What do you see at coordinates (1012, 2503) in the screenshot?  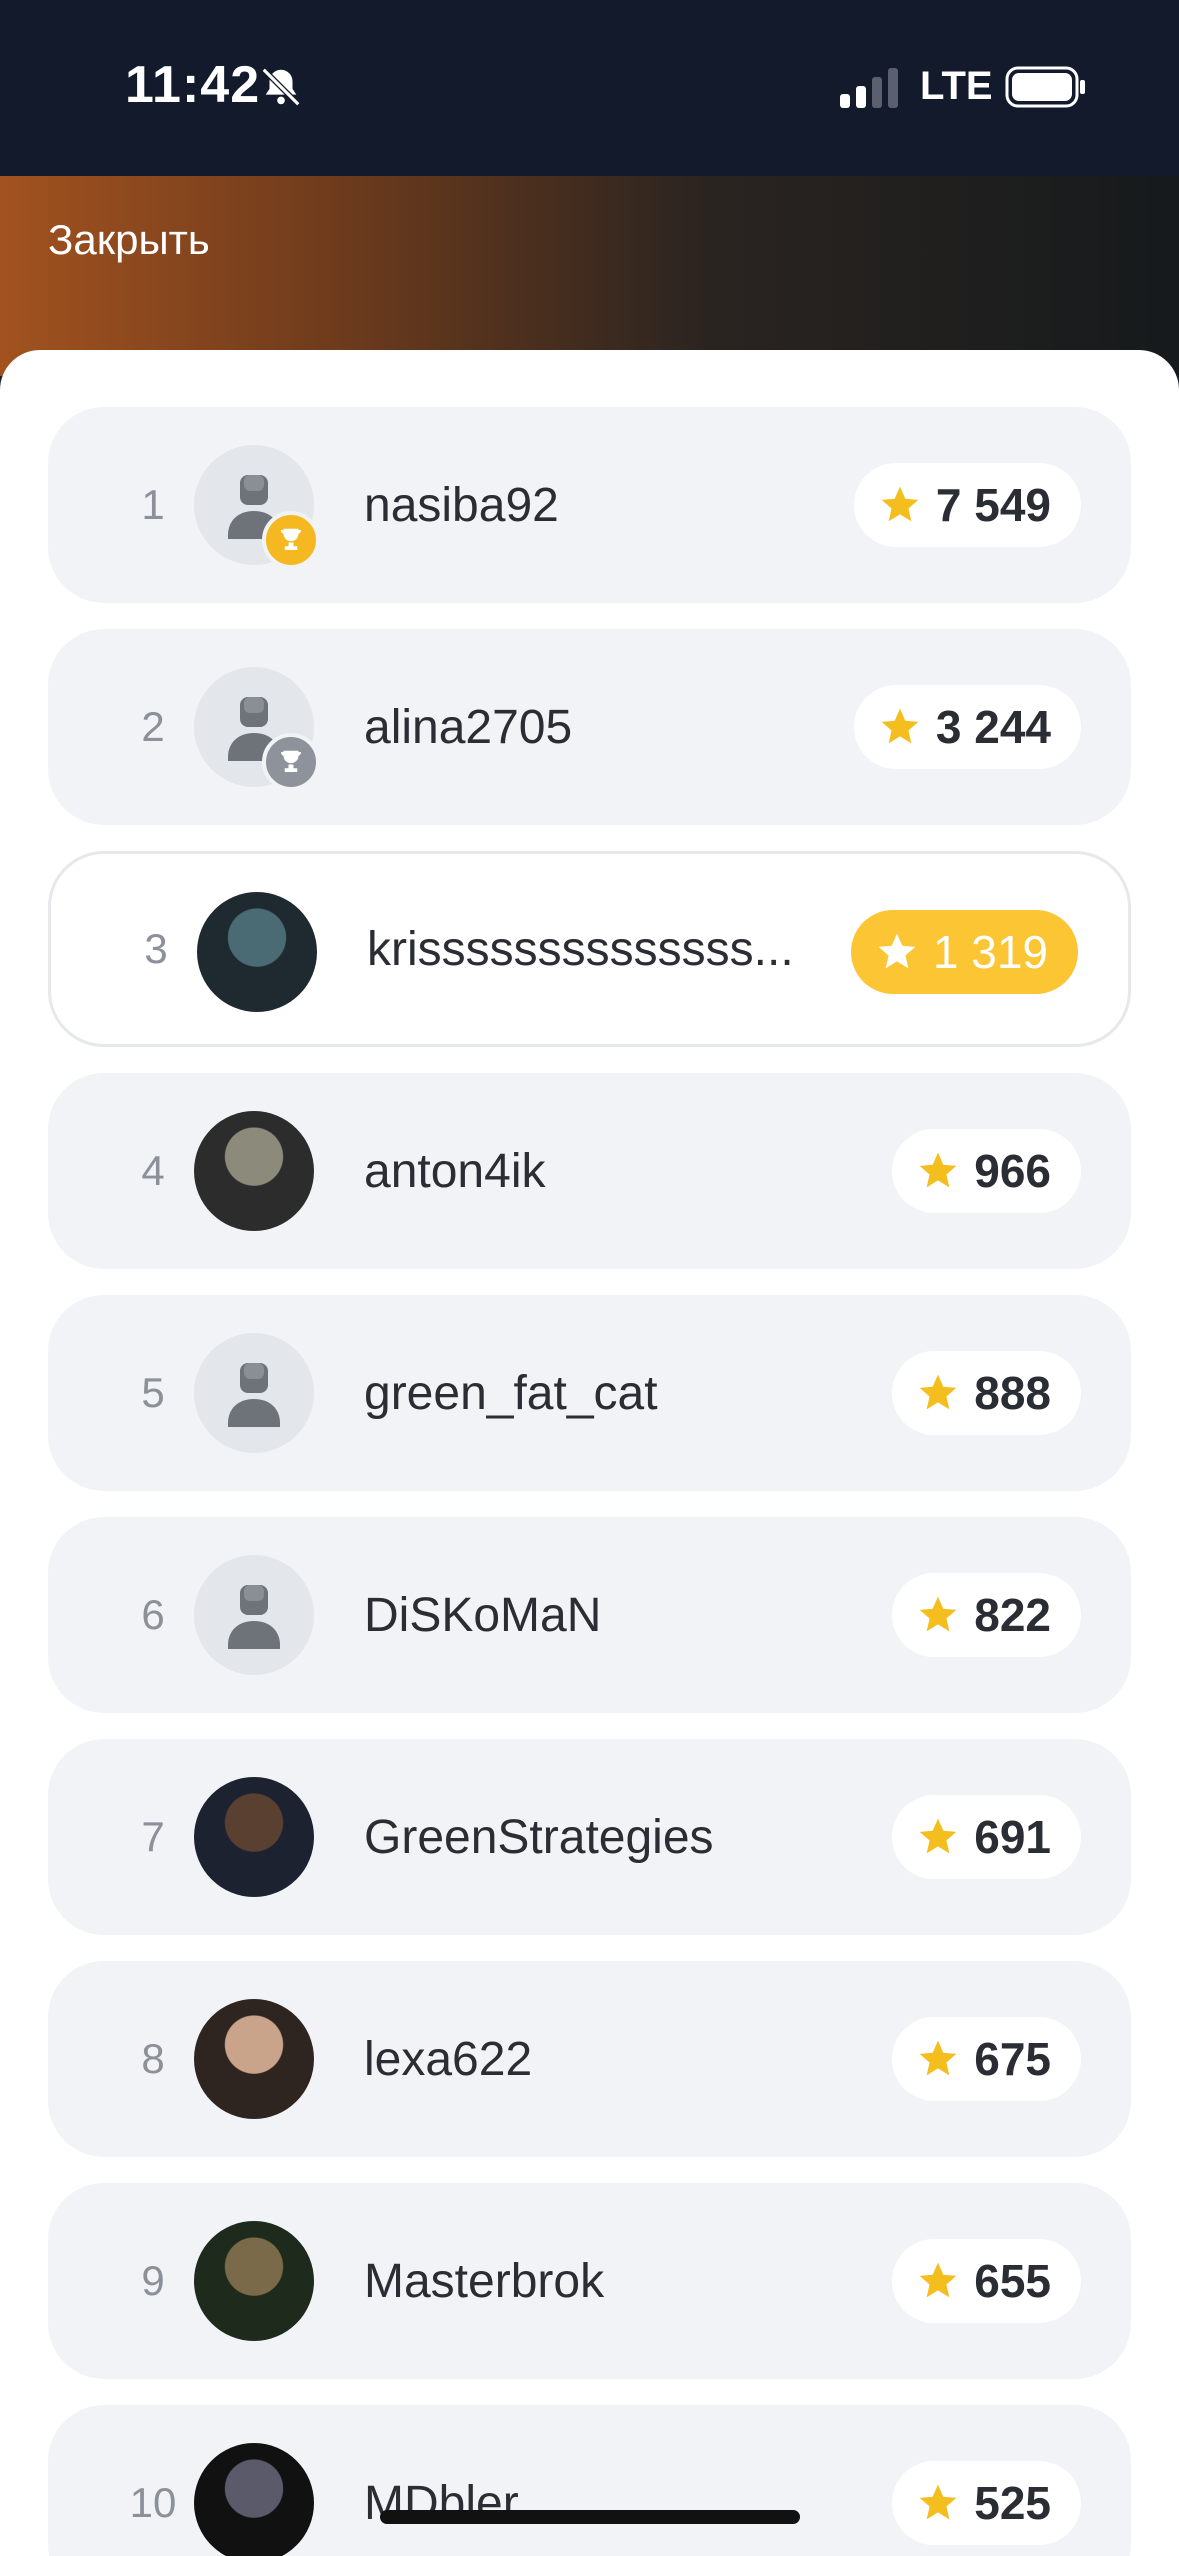 I see `score-value: 525` at bounding box center [1012, 2503].